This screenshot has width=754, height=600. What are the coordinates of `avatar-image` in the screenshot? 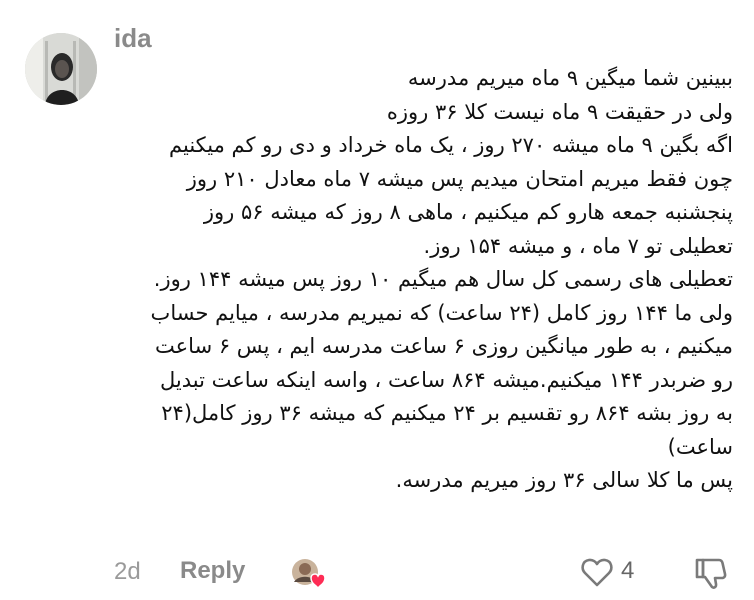 It's located at (61, 69).